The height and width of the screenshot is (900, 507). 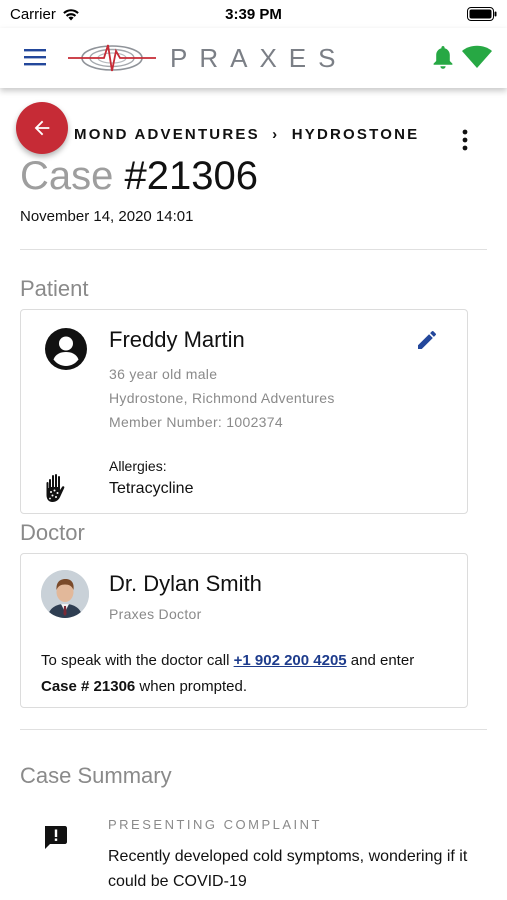 What do you see at coordinates (167, 134) in the screenshot?
I see `breadcrumb-parent: MOND ADVENTURES` at bounding box center [167, 134].